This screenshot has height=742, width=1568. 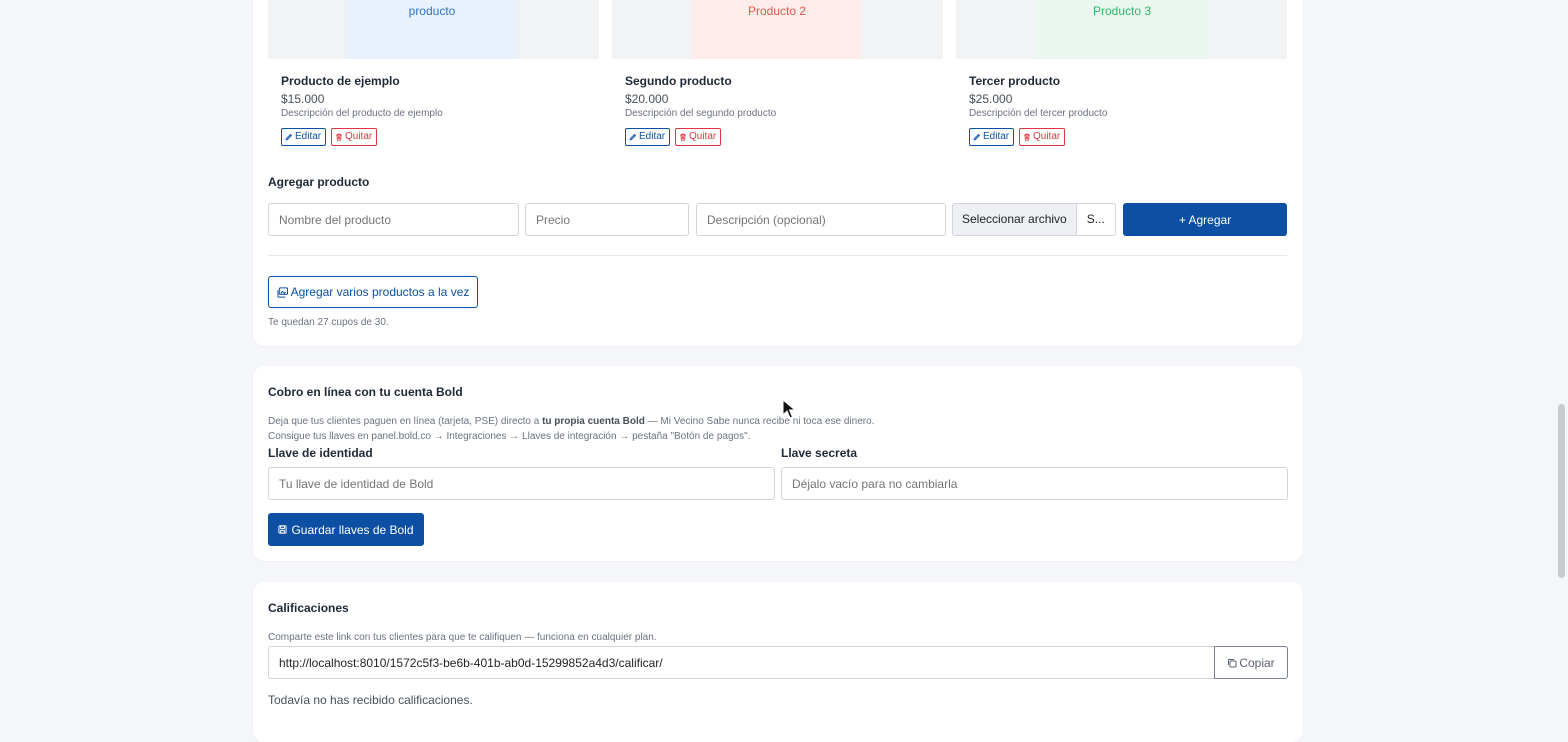 I want to click on section-divider, so click(x=777, y=255).